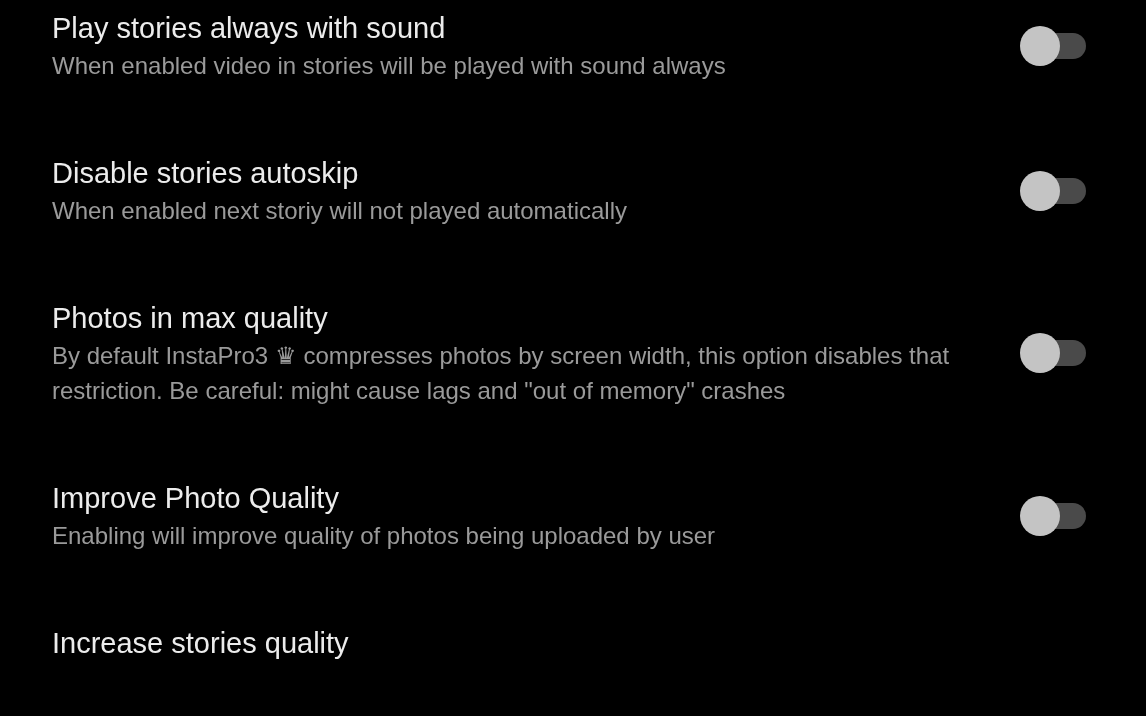 Image resolution: width=1146 pixels, height=716 pixels. What do you see at coordinates (384, 536) in the screenshot?
I see `setting-description: Enabling will improve quality of photos being uploaded by user` at bounding box center [384, 536].